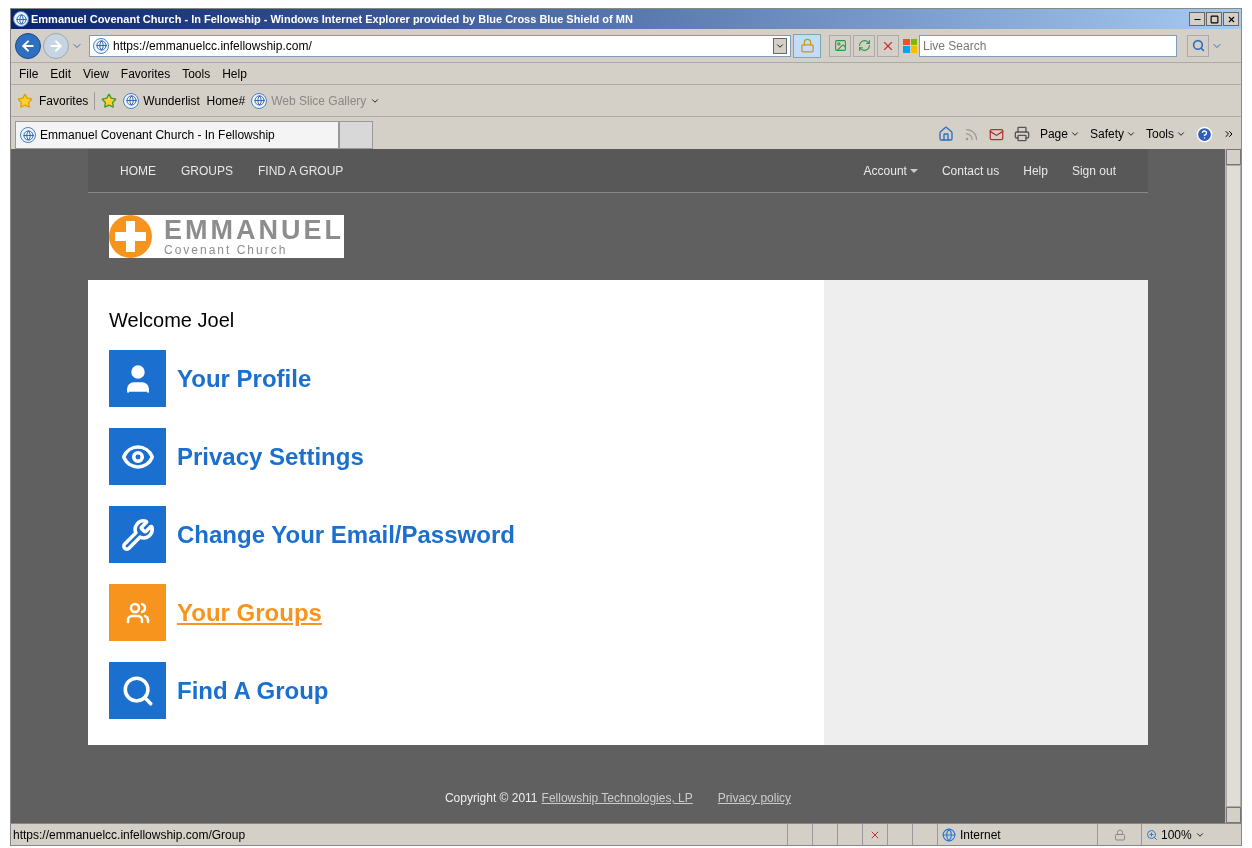 The width and height of the screenshot is (1252, 848). What do you see at coordinates (96, 73) in the screenshot?
I see `menu-item: View` at bounding box center [96, 73].